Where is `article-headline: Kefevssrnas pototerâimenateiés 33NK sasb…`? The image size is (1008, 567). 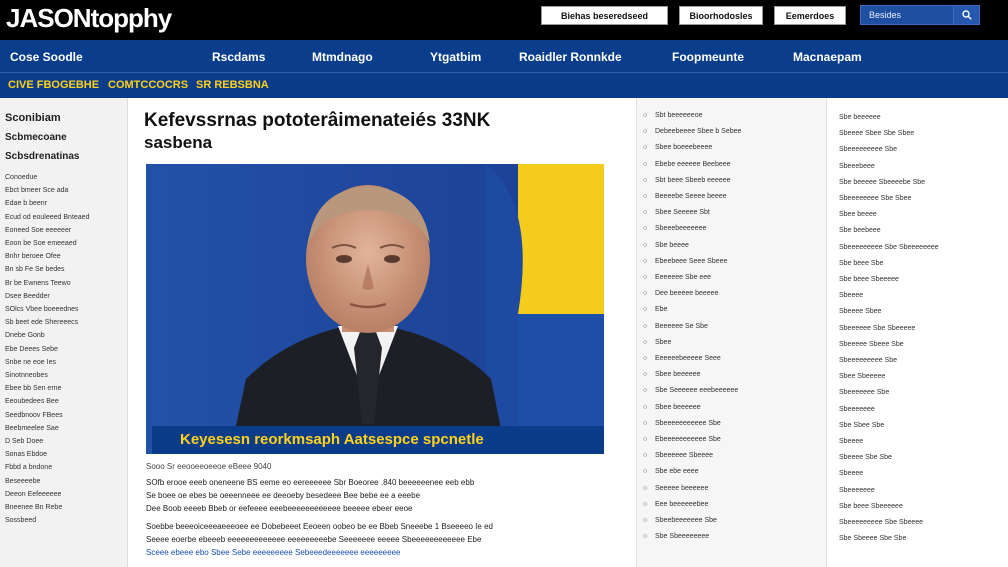 article-headline: Kefevssrnas pototerâimenateiés 33NK sasb… is located at coordinates (384, 132).